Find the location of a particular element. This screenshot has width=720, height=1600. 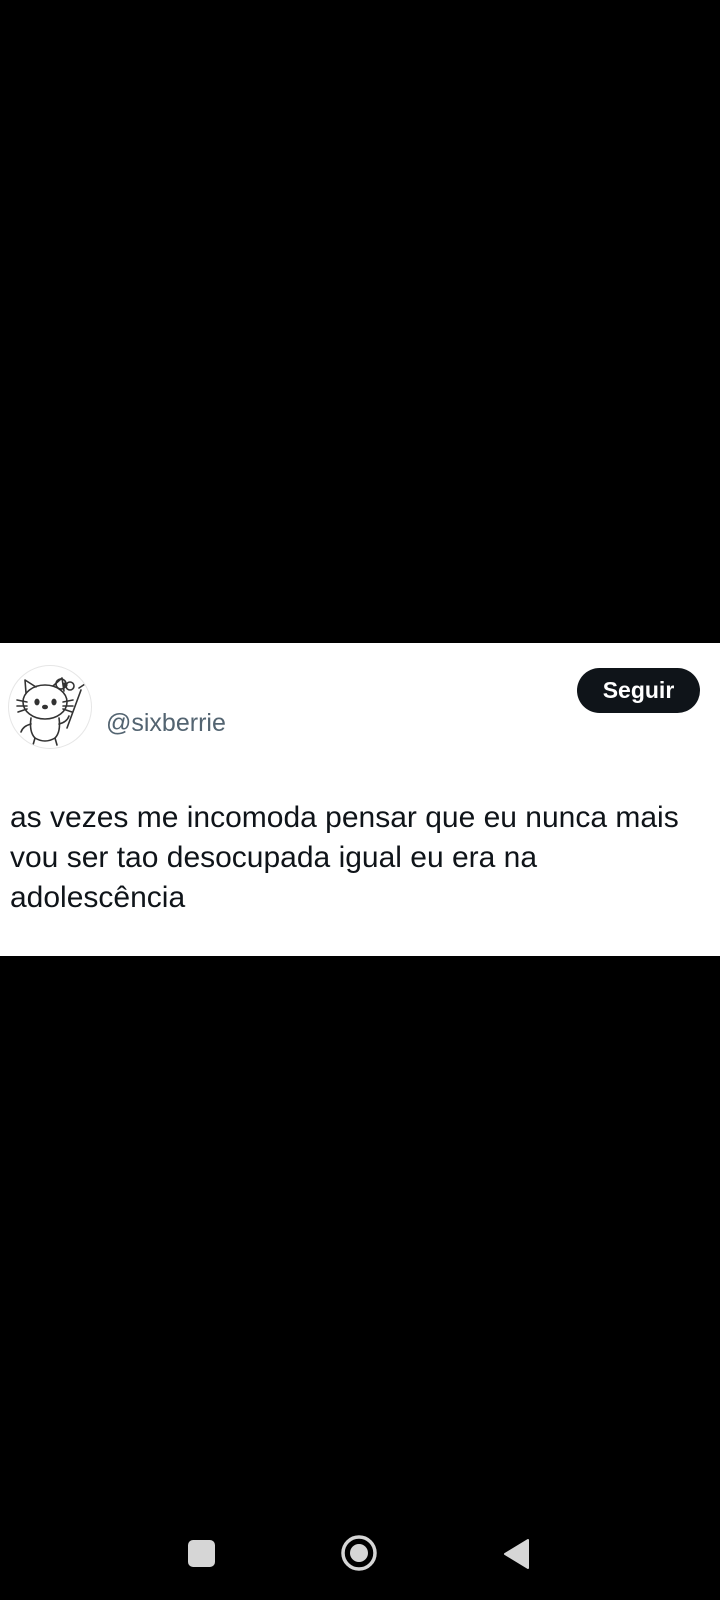

back-icon is located at coordinates (516, 1554).